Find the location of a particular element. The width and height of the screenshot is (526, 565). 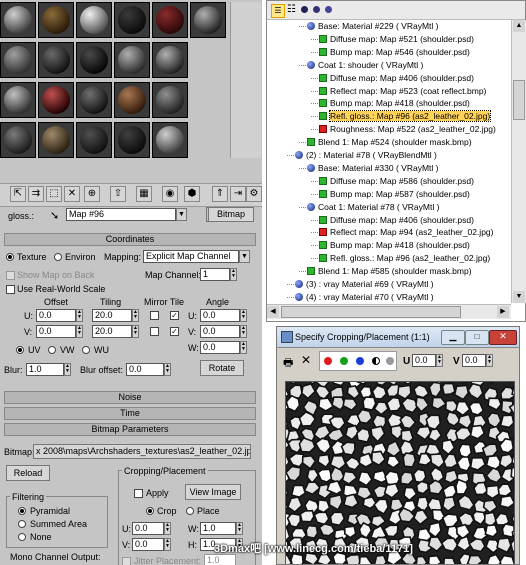

map-name-dropdown-icon: ▼ is located at coordinates (181, 214).